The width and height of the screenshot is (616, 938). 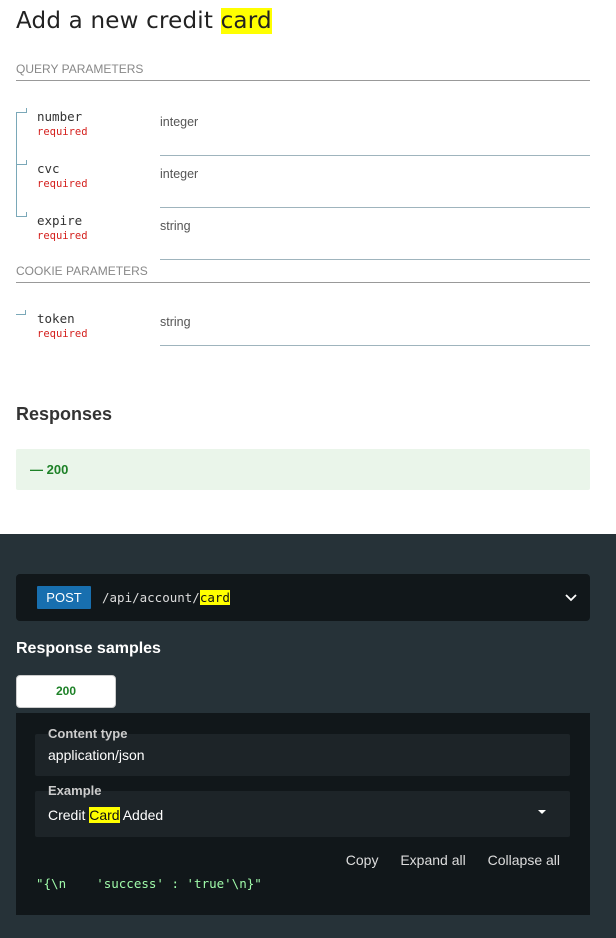 I want to click on param-name: expire, so click(x=60, y=220).